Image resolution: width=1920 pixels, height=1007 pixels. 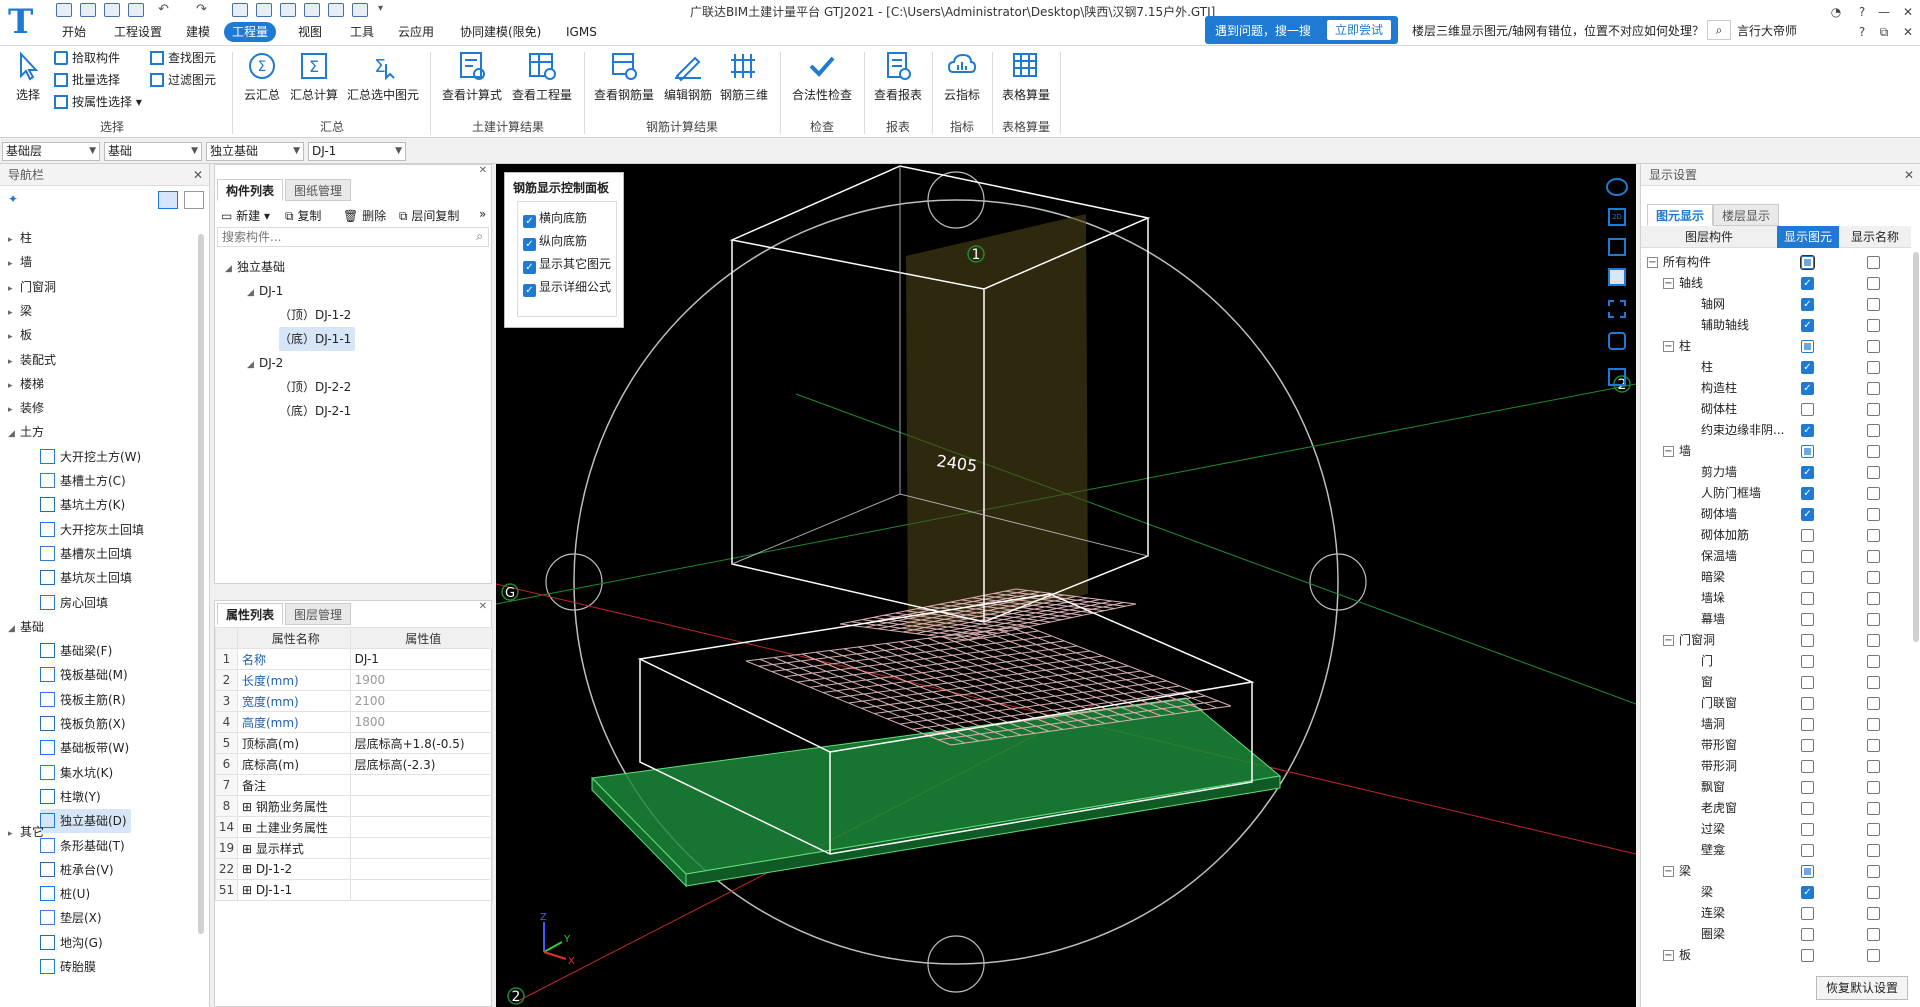 What do you see at coordinates (32, 287) in the screenshot?
I see `nav-item: ▸ 门窗洞` at bounding box center [32, 287].